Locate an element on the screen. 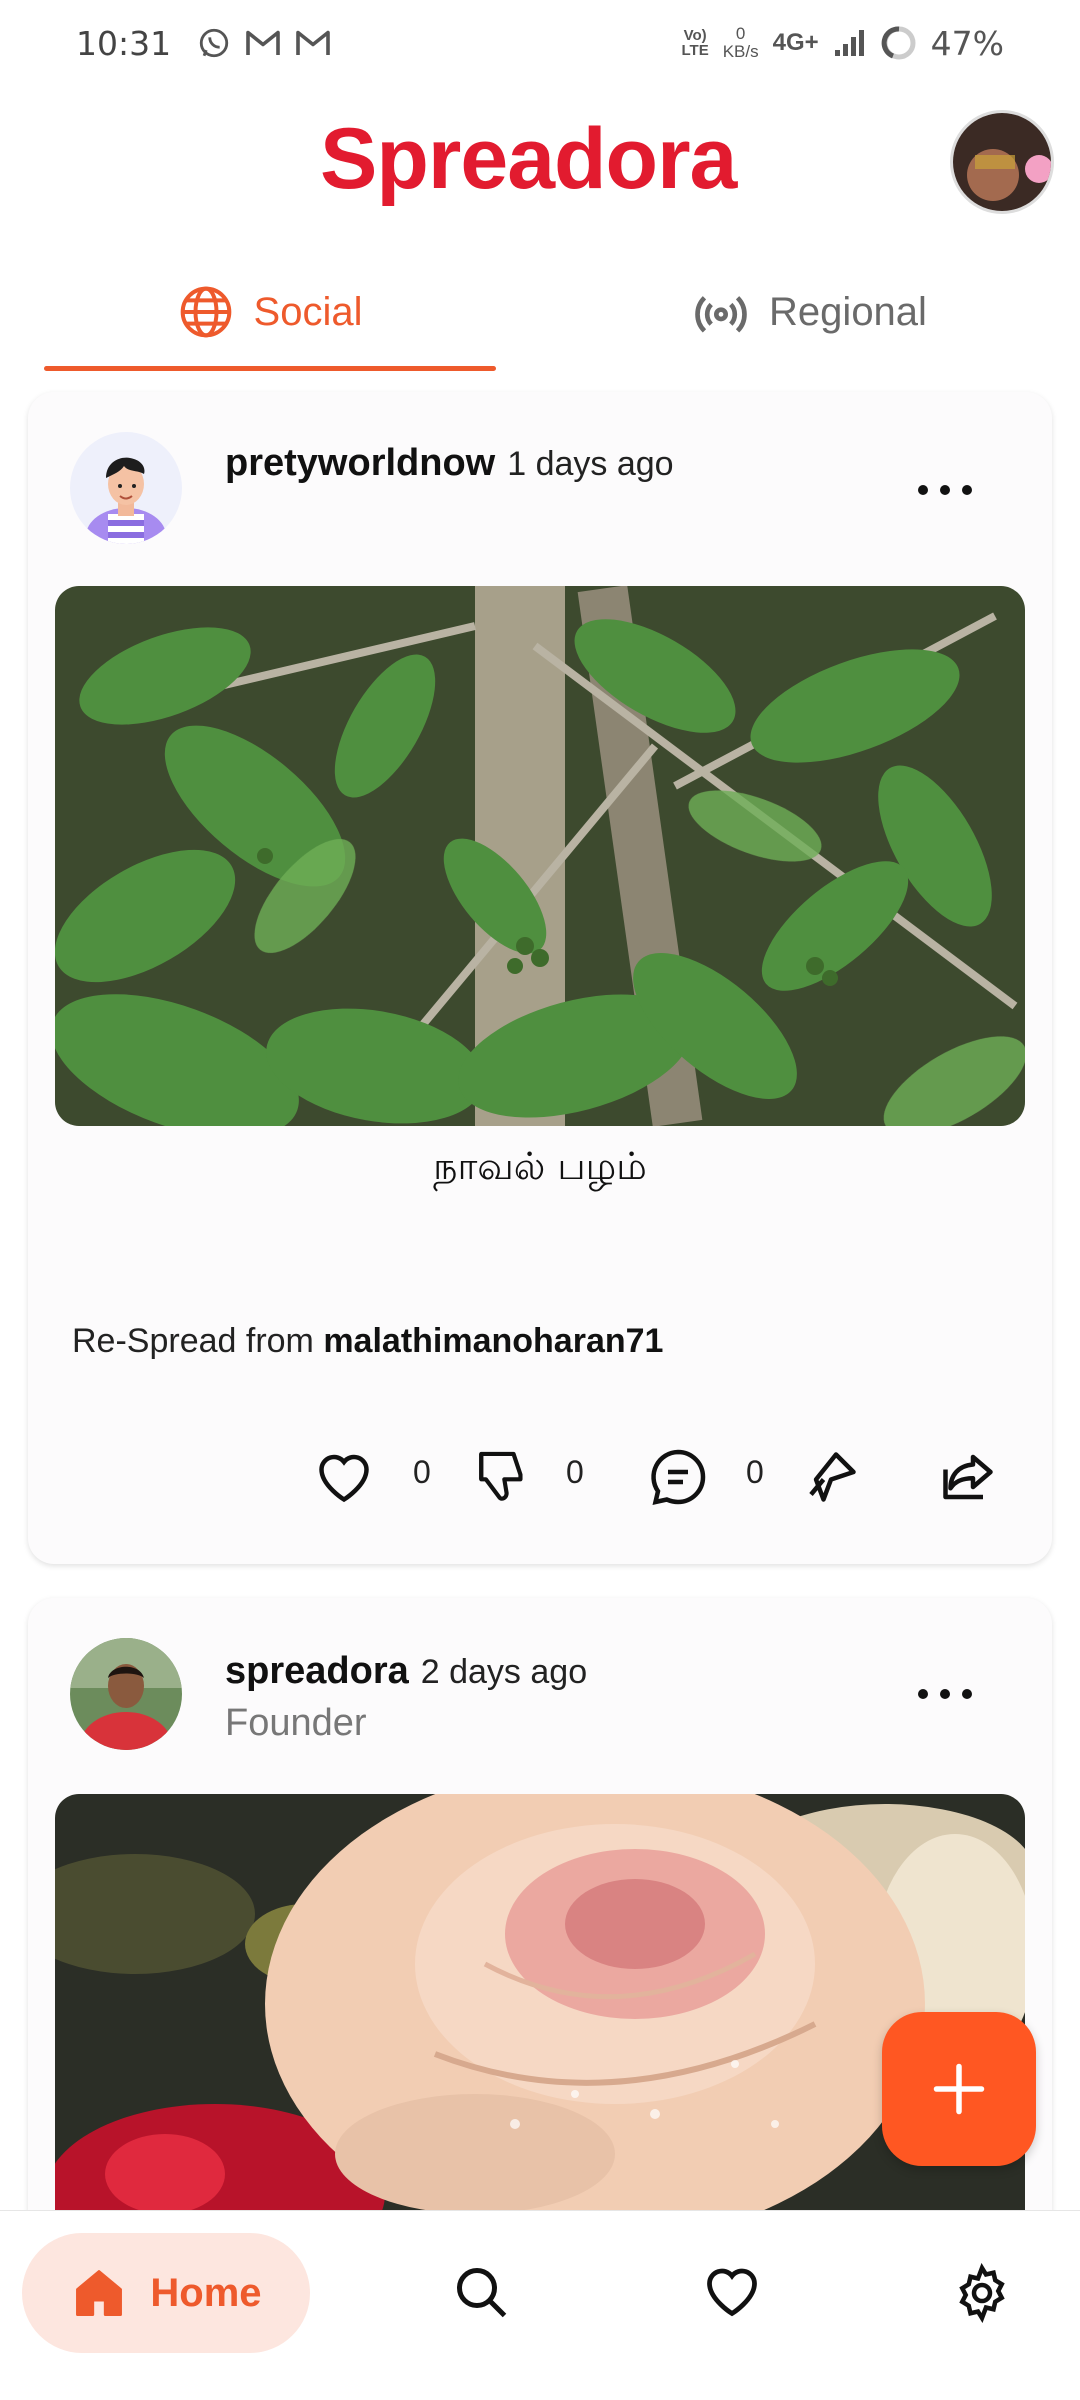 Image resolution: width=1080 pixels, height=2400 pixels. plus-icon is located at coordinates (959, 2089).